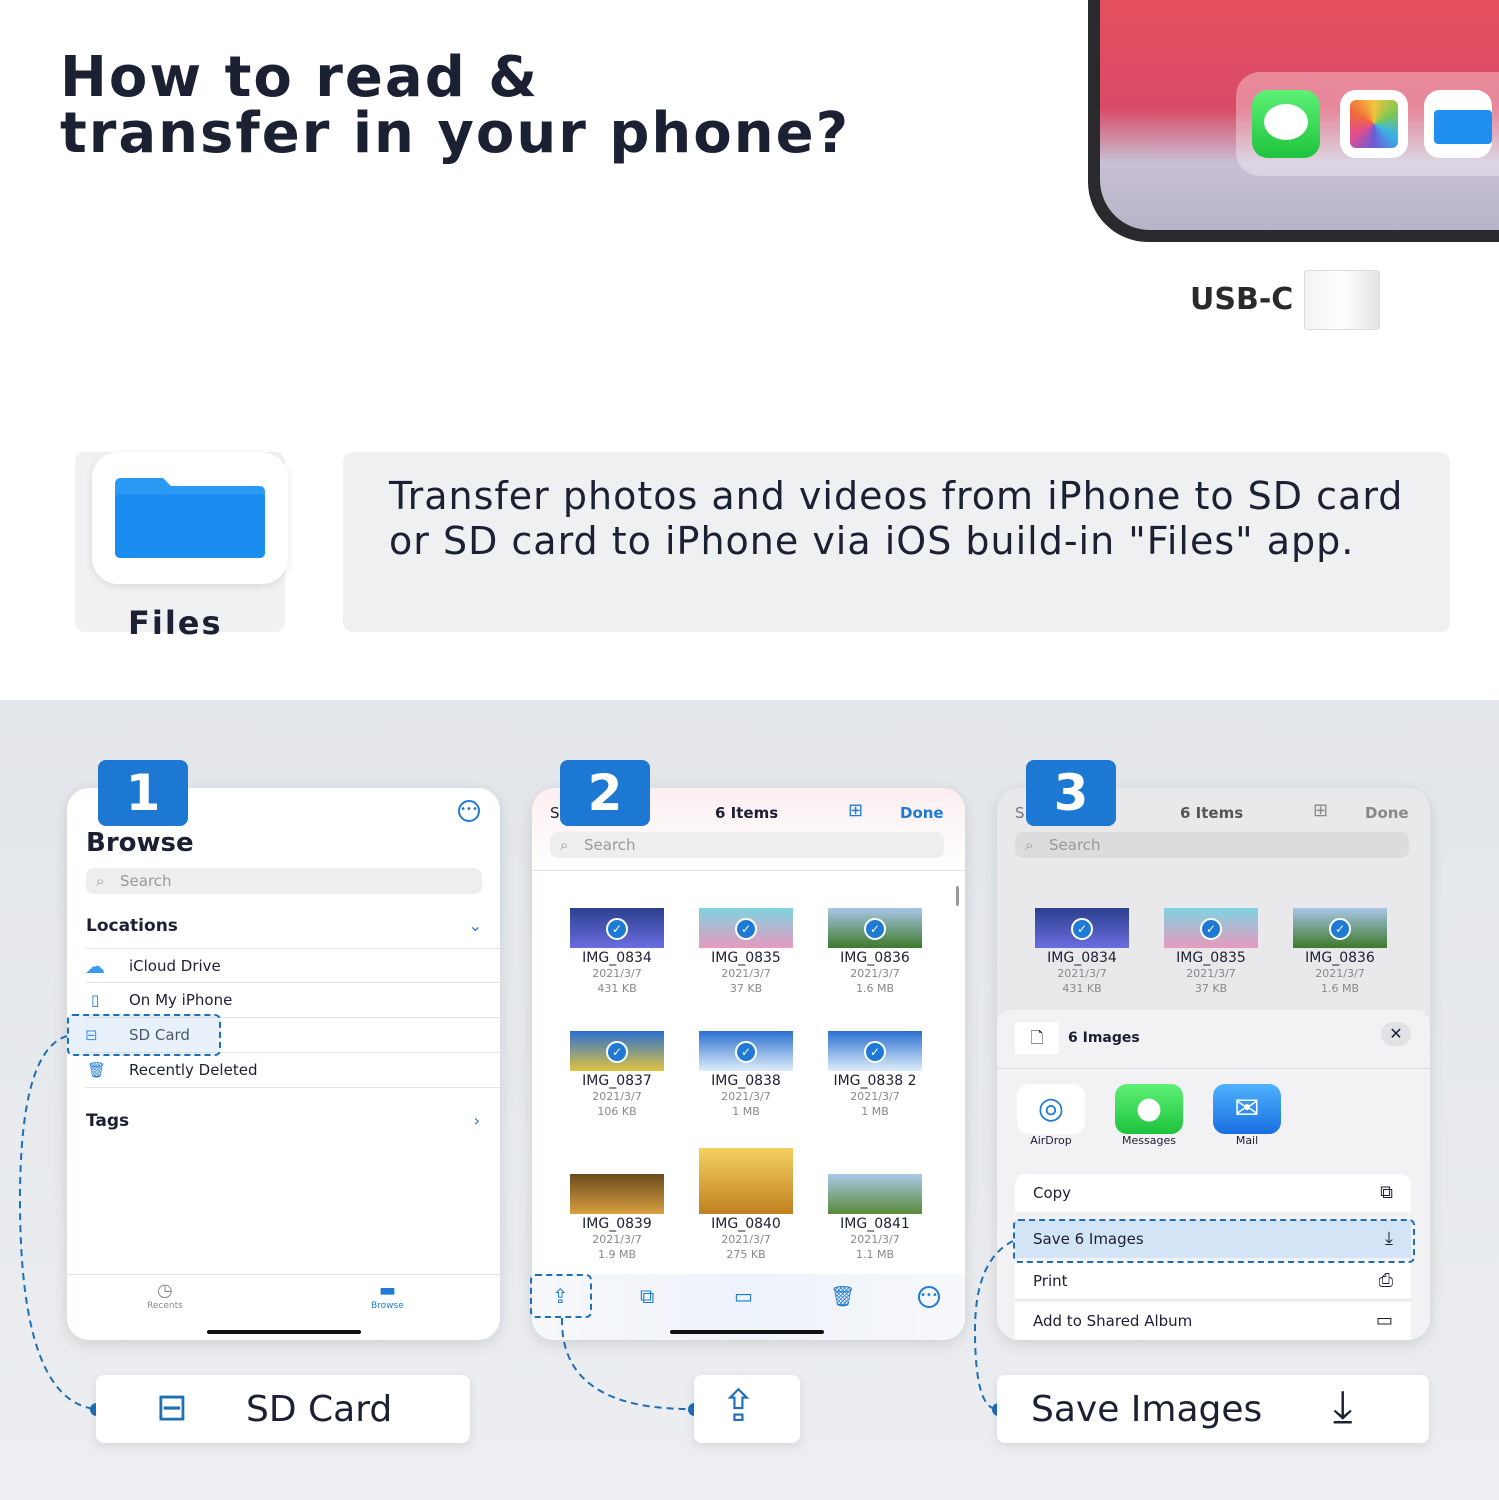  What do you see at coordinates (283, 1409) in the screenshot?
I see `callout-sd-card: ⊟ SD Card` at bounding box center [283, 1409].